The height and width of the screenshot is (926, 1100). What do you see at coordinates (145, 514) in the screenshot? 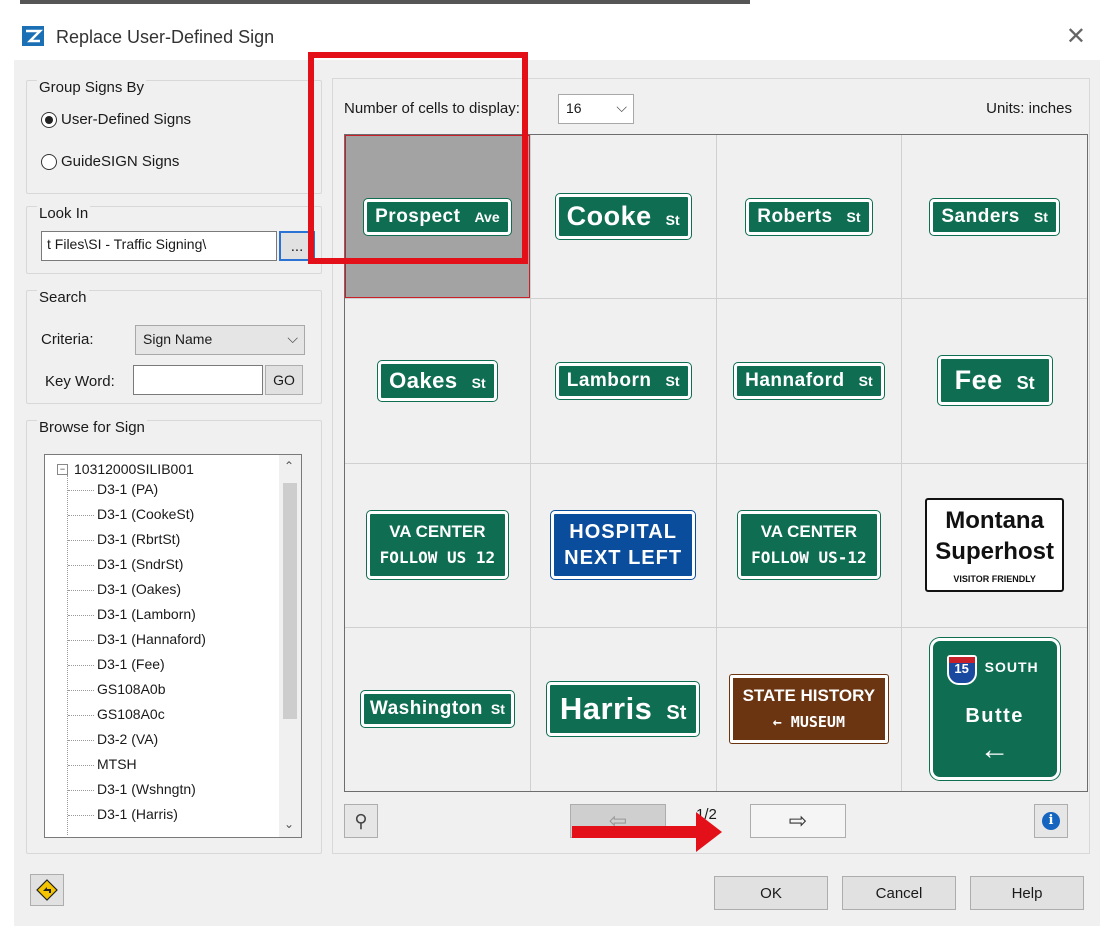
I see `tree-item: D3-1 (CookeSt)` at bounding box center [145, 514].